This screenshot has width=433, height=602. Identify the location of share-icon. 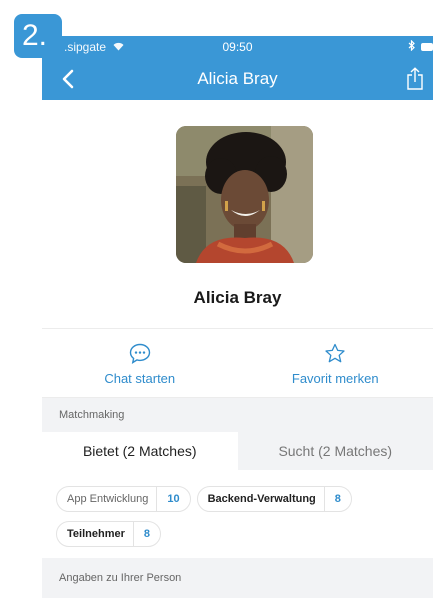
(415, 79).